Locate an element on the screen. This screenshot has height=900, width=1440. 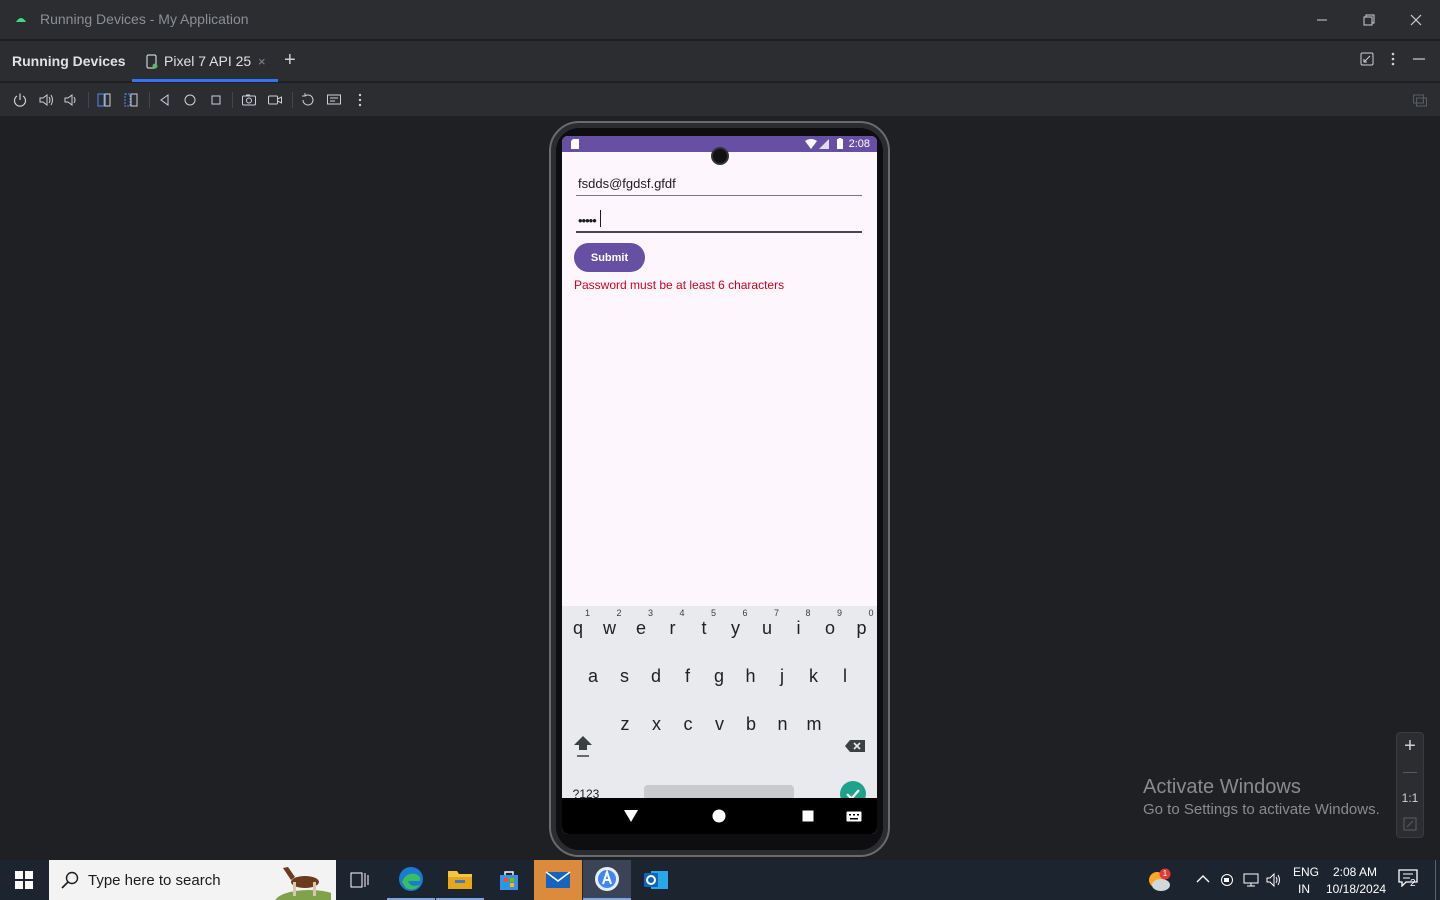
taskbar-search-box: Type here to search is located at coordinates (192, 880).